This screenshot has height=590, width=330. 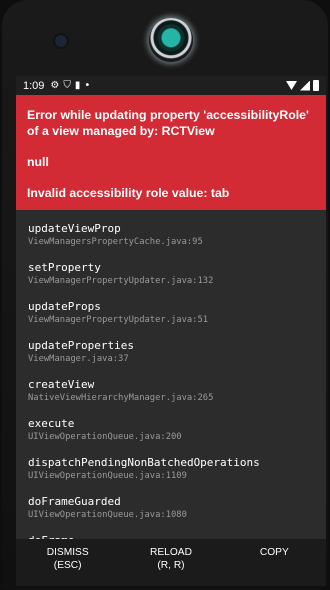 What do you see at coordinates (51, 423) in the screenshot?
I see `stack-frame-method: execute` at bounding box center [51, 423].